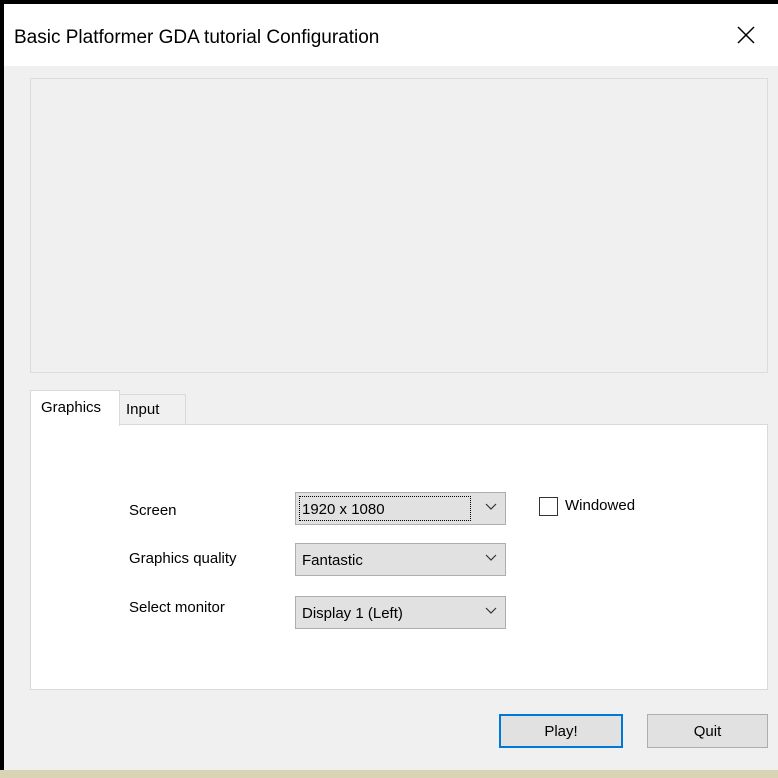  I want to click on select-monitor-label: Select monitor, so click(177, 607).